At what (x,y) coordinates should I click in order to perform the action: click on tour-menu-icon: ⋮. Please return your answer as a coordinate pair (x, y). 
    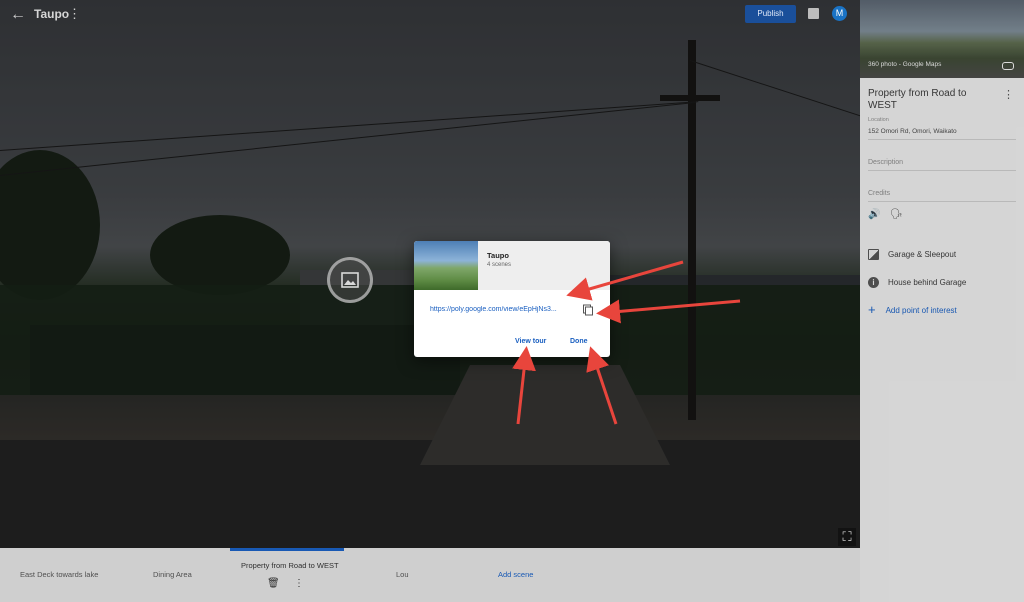
    Looking at the image, I should click on (74, 14).